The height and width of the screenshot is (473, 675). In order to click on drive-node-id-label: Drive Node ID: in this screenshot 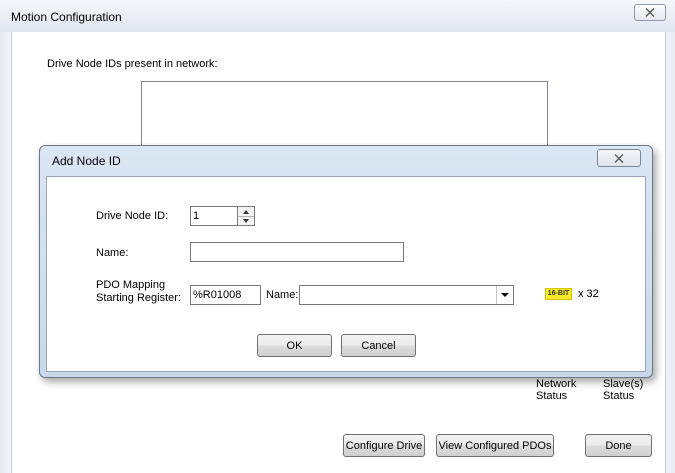, I will do `click(132, 216)`.